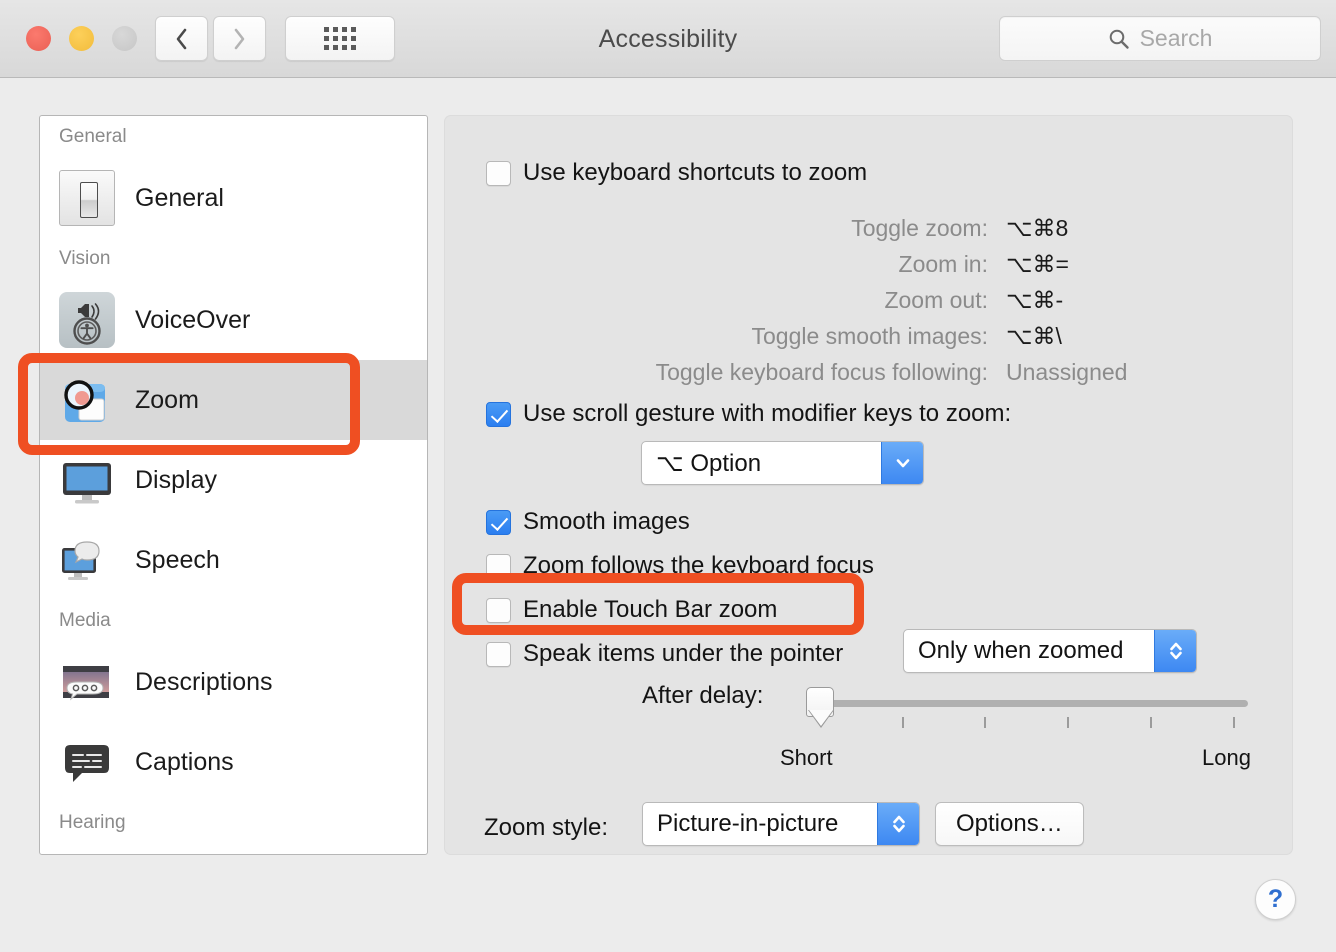 The image size is (1336, 952). I want to click on smooth-images-row: Smooth images, so click(588, 522).